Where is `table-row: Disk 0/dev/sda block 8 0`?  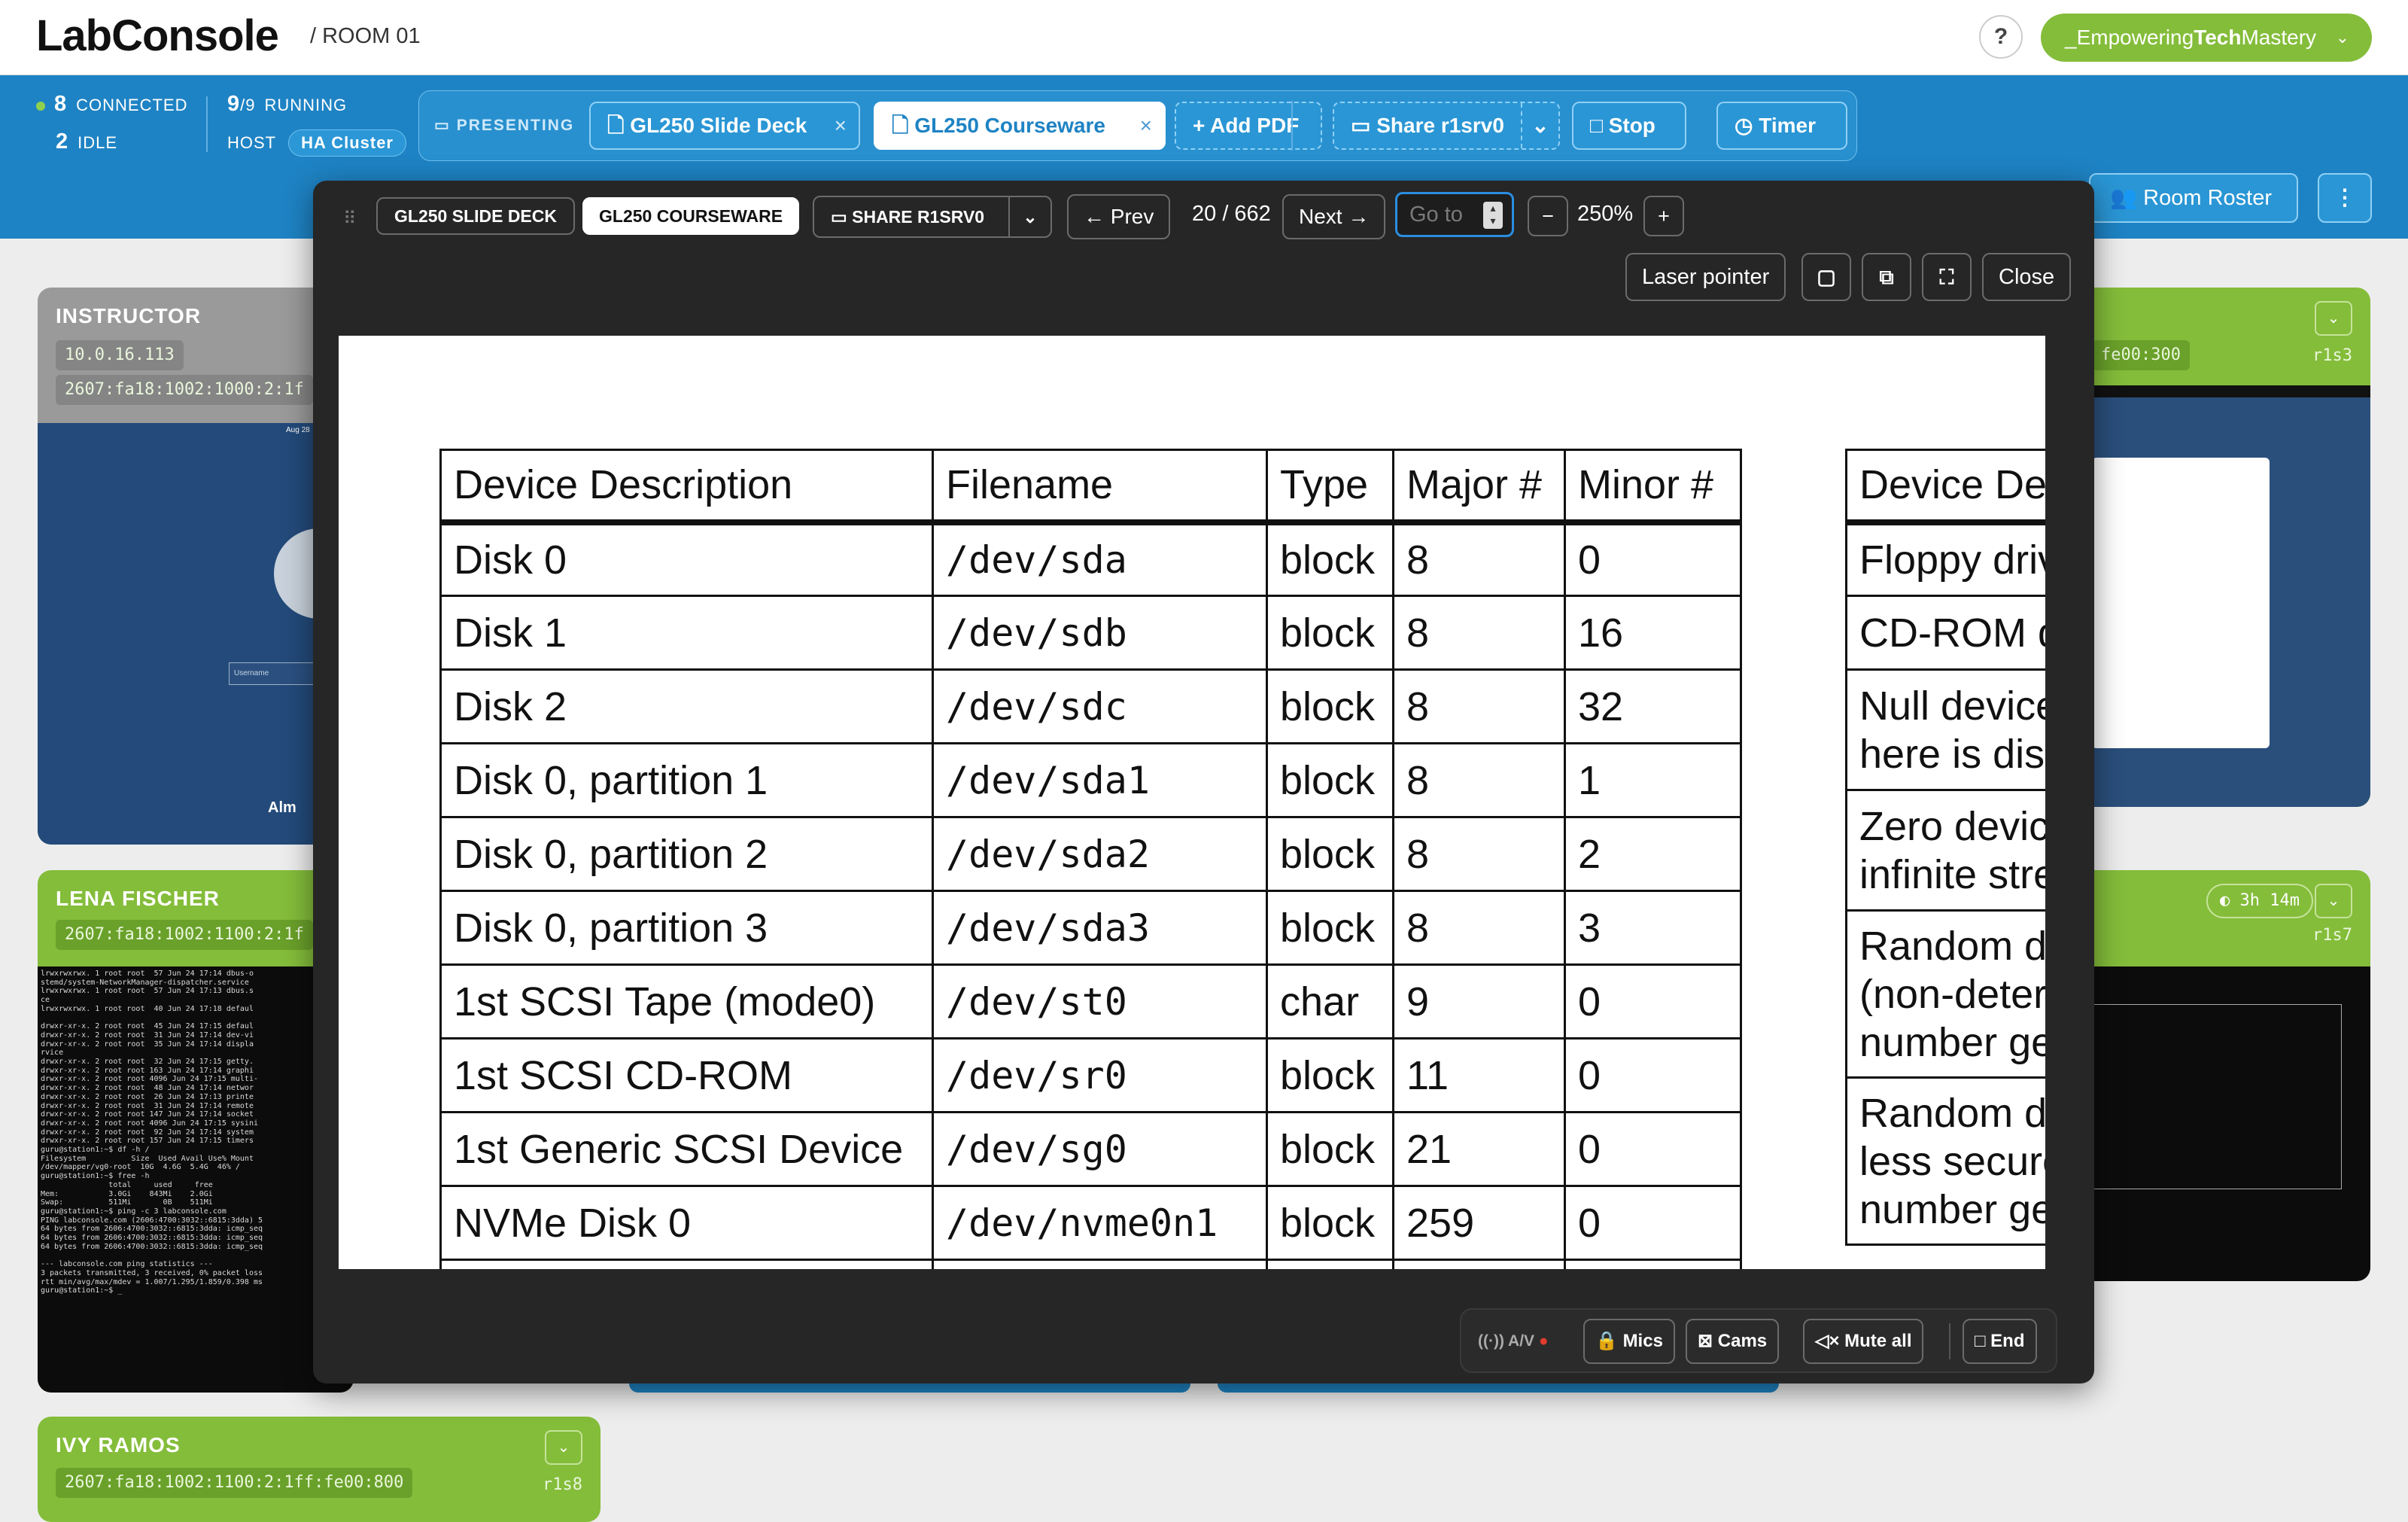 table-row: Disk 0/dev/sda block 8 0 is located at coordinates (1090, 559).